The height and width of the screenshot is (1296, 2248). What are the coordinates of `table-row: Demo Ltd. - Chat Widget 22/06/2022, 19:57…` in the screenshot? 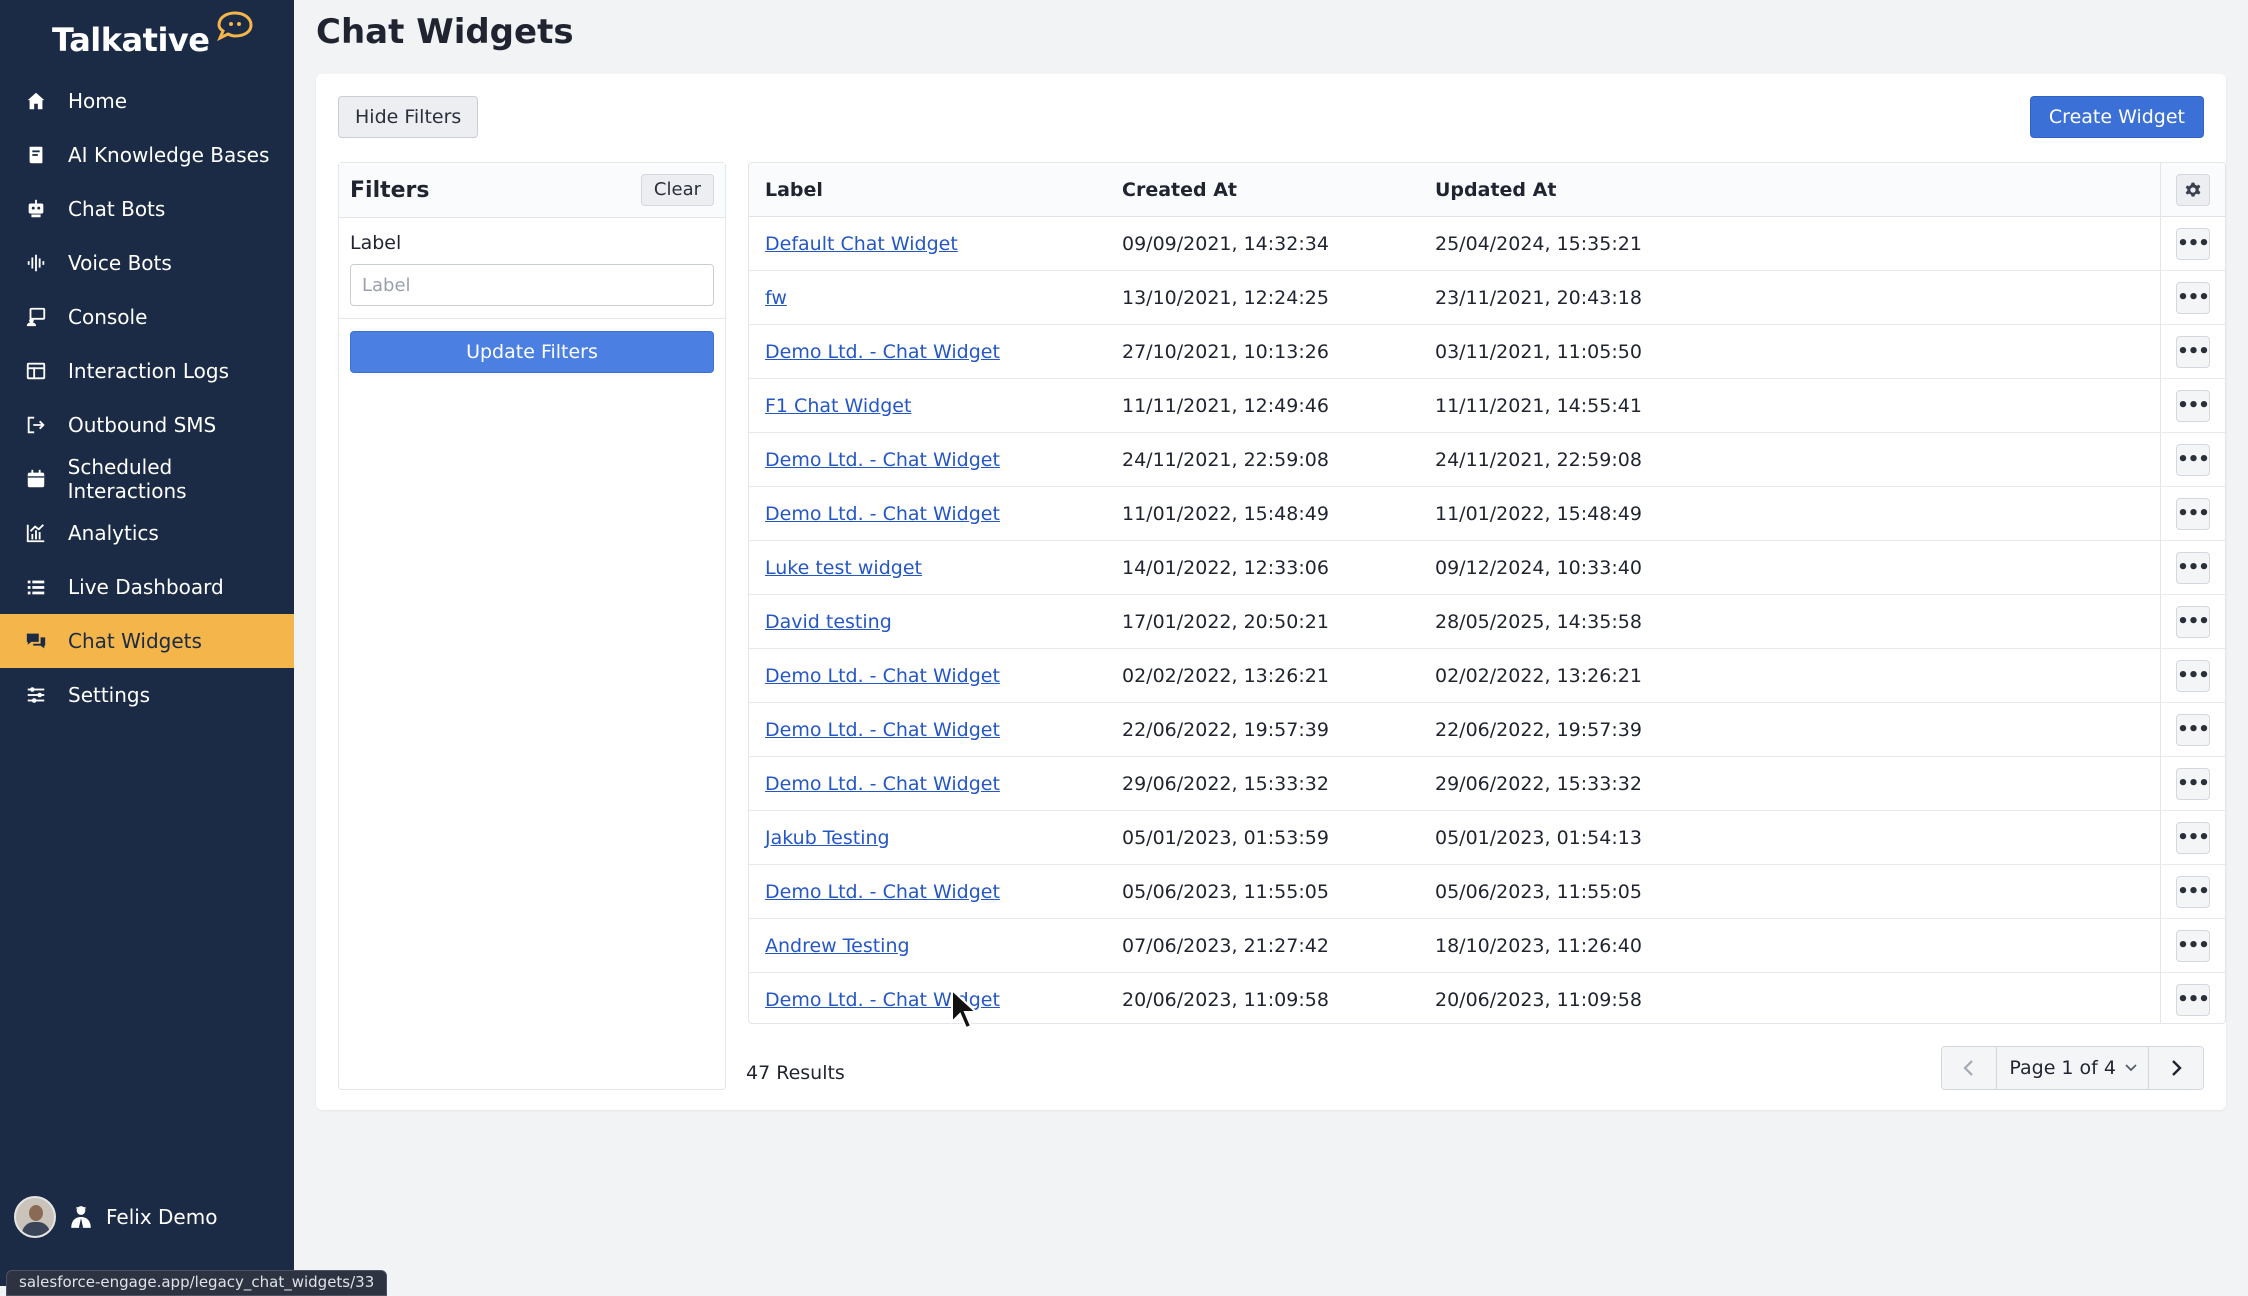 It's located at (1487, 729).